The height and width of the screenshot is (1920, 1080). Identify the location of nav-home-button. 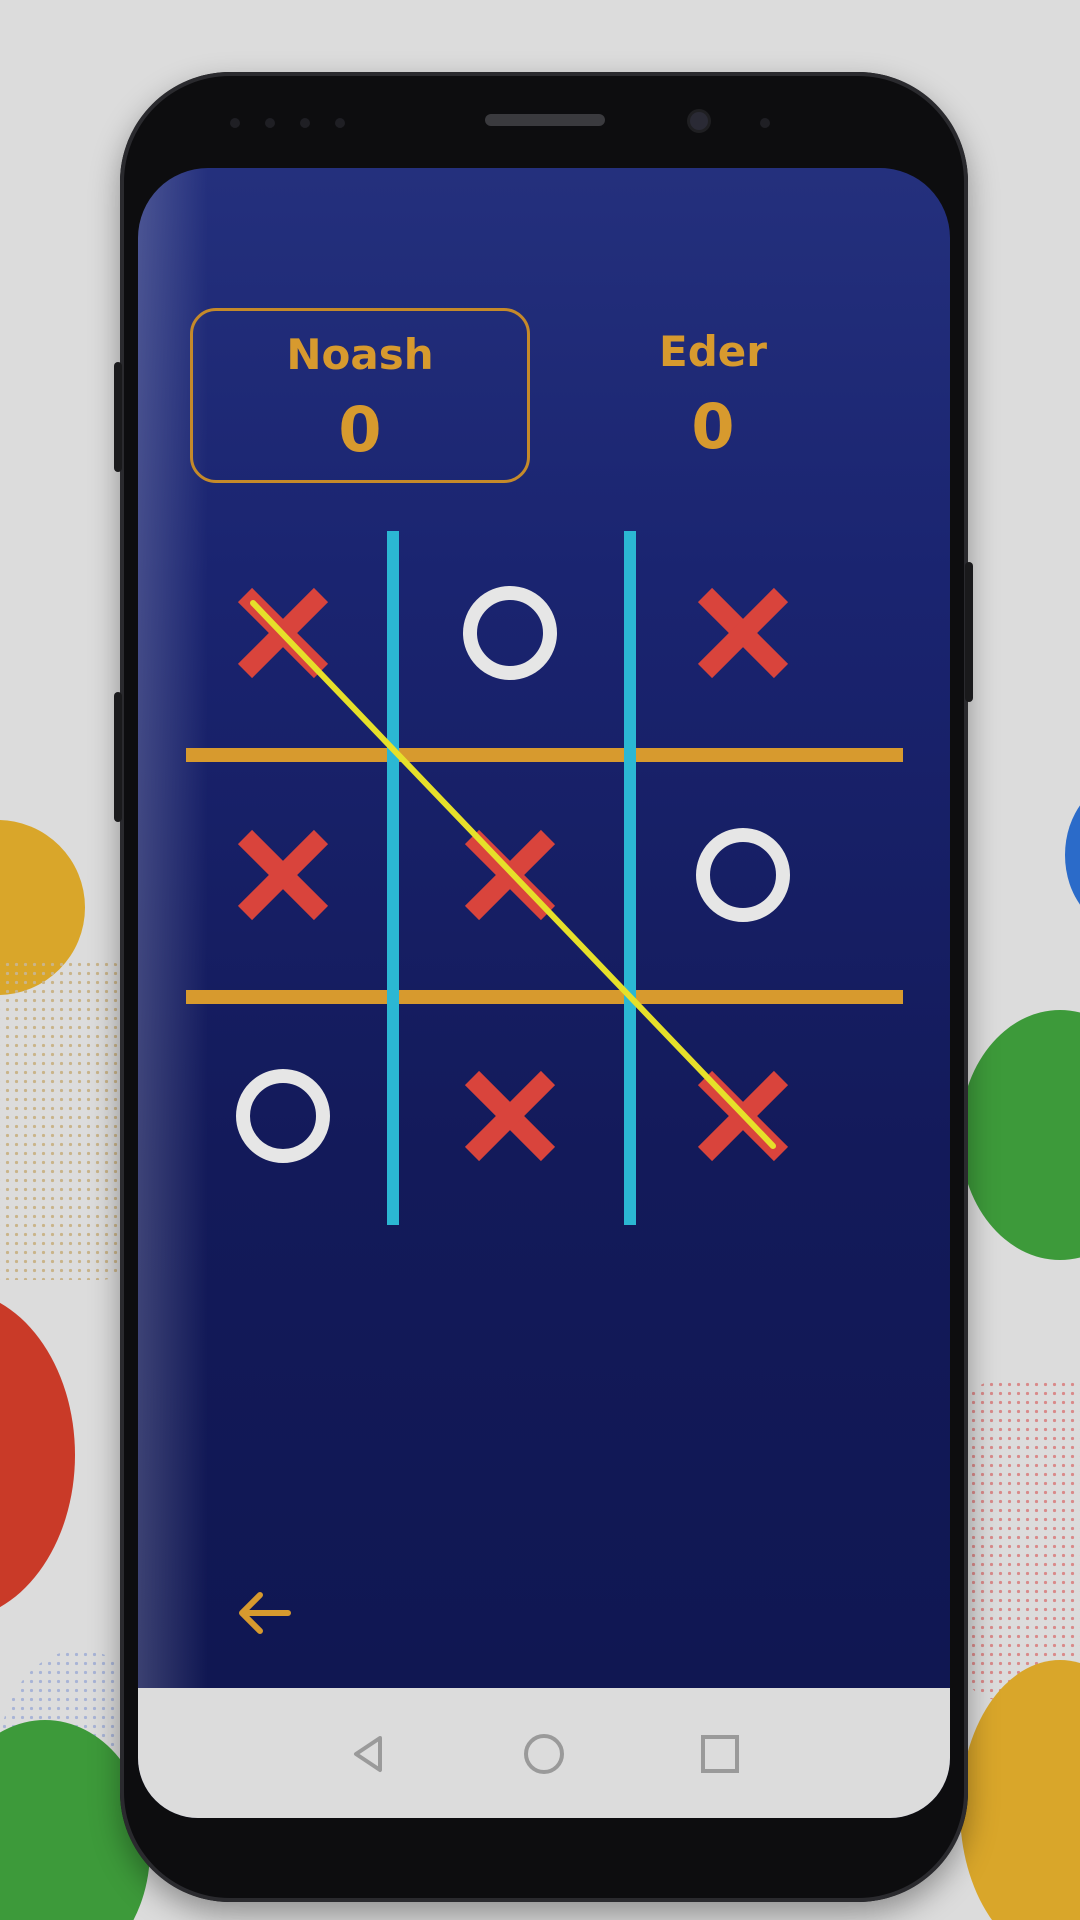
(544, 1754).